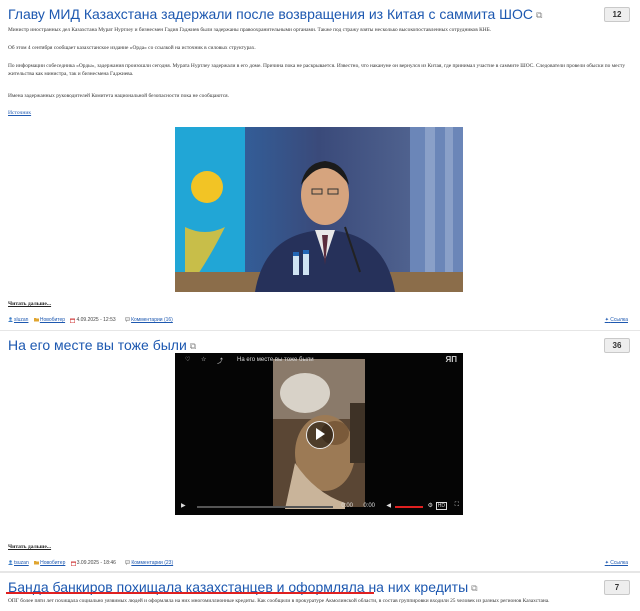  Describe the element at coordinates (21, 320) in the screenshot. I see `author-link: sluzan` at that location.